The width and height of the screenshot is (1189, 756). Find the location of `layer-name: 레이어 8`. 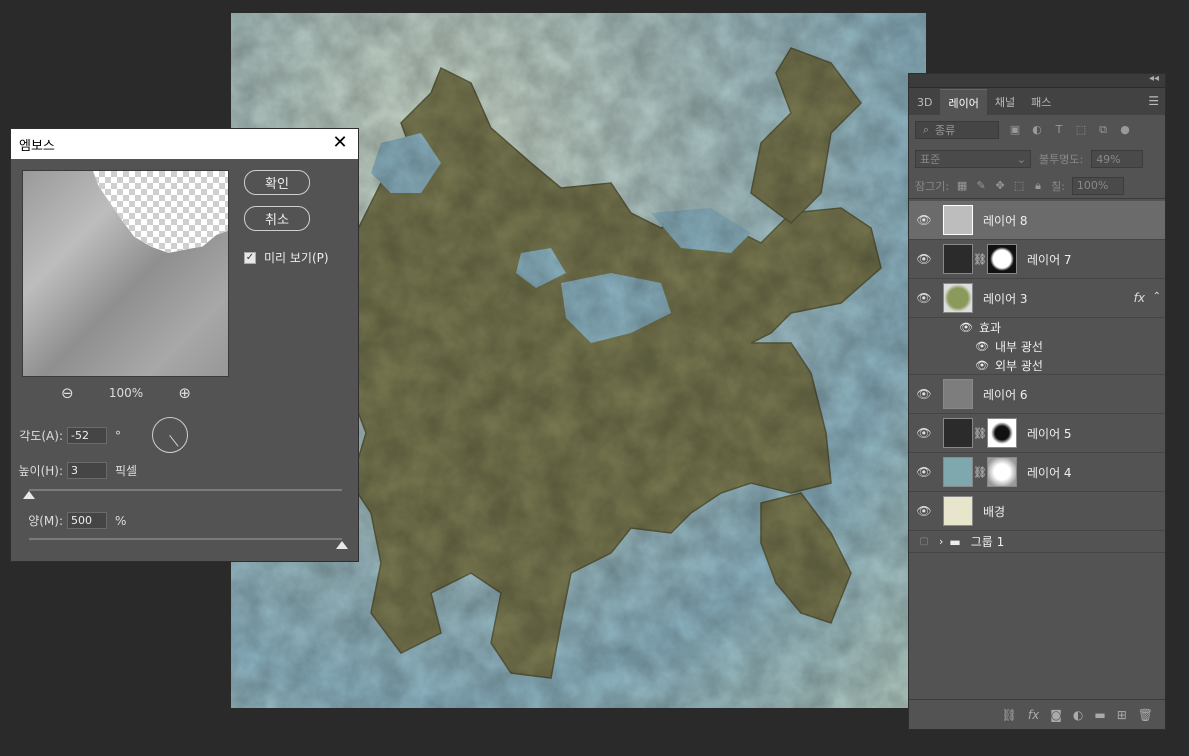

layer-name: 레이어 8 is located at coordinates (1005, 220).